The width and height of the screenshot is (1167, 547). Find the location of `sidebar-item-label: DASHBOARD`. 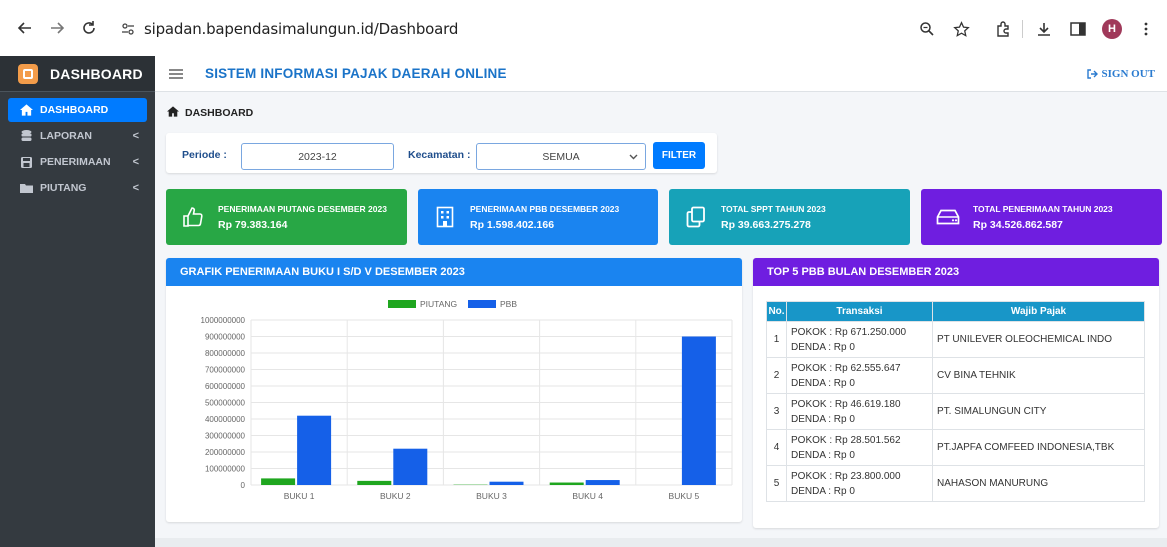

sidebar-item-label: DASHBOARD is located at coordinates (74, 110).